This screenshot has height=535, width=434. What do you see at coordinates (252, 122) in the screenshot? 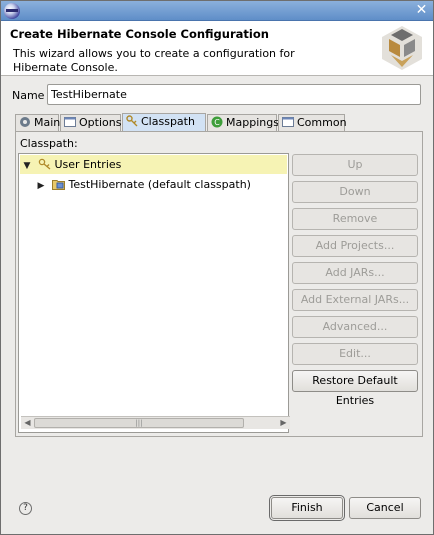
I see `tab-mappings-label: Mappings` at bounding box center [252, 122].